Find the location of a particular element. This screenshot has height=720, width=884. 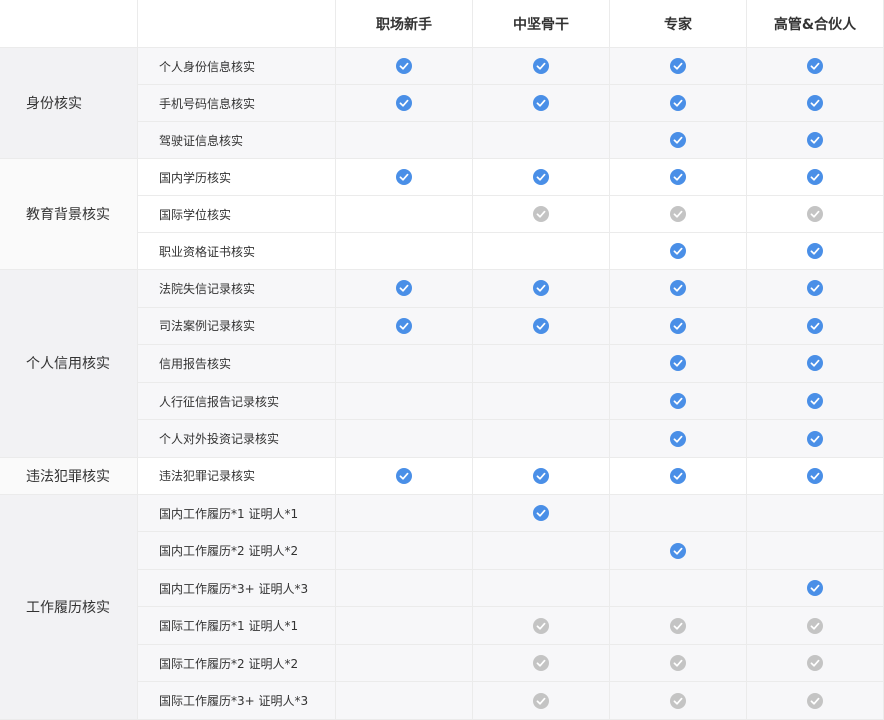

plan-header-2: 中坚骨干 is located at coordinates (541, 24).